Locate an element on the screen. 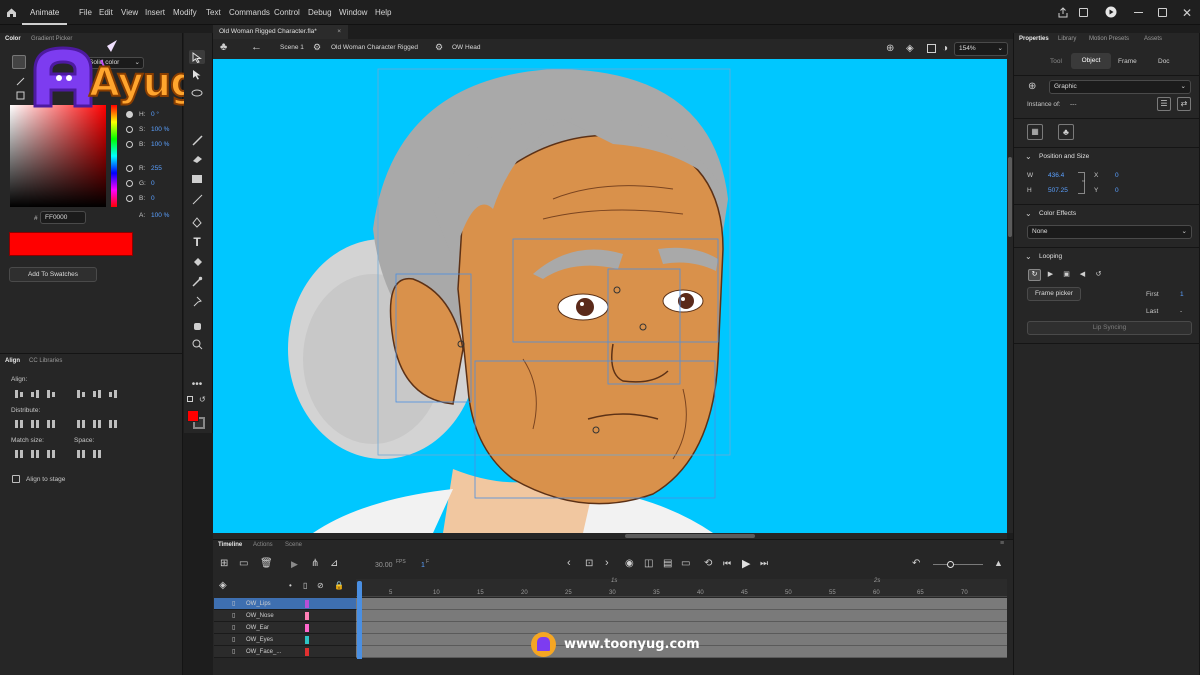 The image size is (1200, 675). delete-layer-icon: 🗑 is located at coordinates (266, 563).